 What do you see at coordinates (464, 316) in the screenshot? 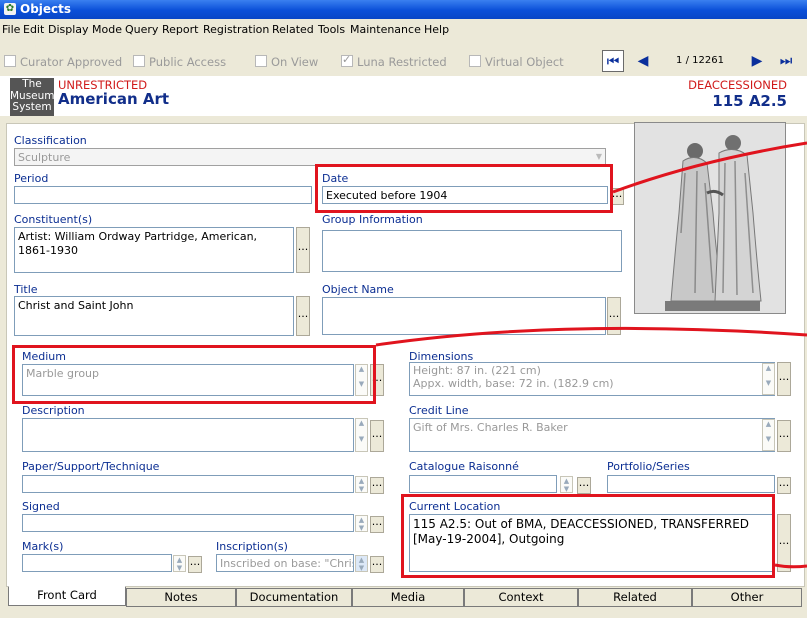
I see `object-name-field` at bounding box center [464, 316].